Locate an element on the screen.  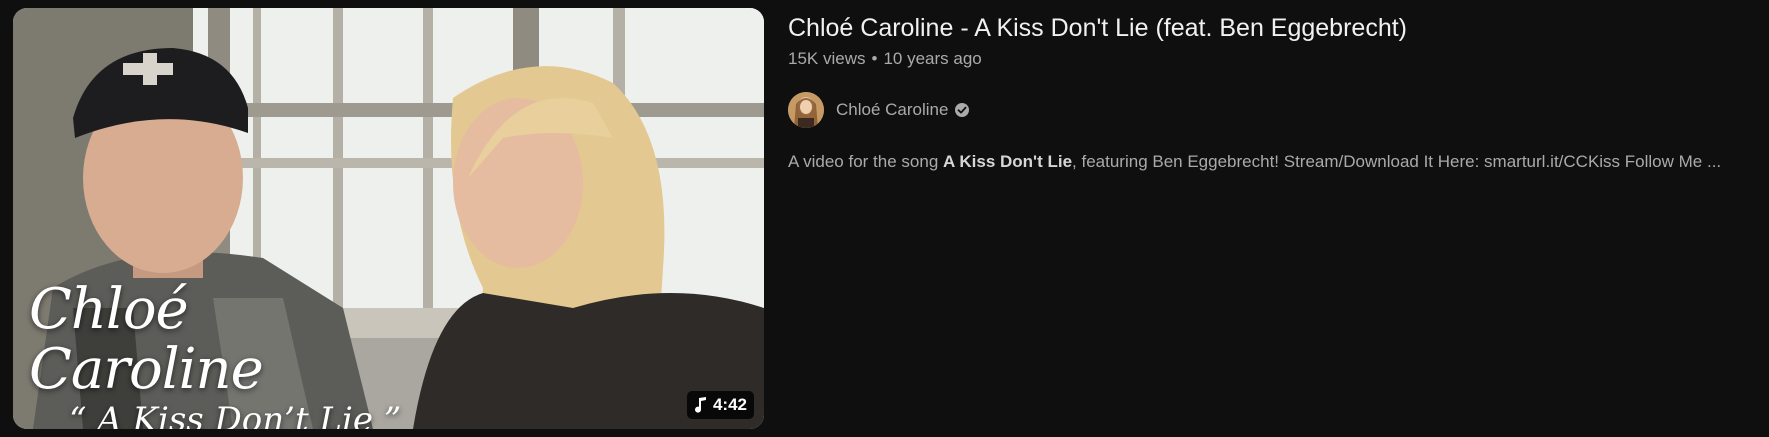
video-metadata: 15K views • 10 years ago is located at coordinates (885, 59).